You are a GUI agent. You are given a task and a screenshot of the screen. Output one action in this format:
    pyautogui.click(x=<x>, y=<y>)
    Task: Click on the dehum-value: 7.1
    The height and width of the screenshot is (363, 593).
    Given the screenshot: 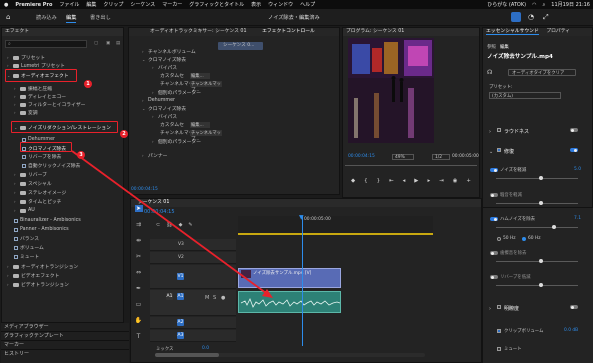 What is the action you would take?
    pyautogui.click(x=577, y=218)
    